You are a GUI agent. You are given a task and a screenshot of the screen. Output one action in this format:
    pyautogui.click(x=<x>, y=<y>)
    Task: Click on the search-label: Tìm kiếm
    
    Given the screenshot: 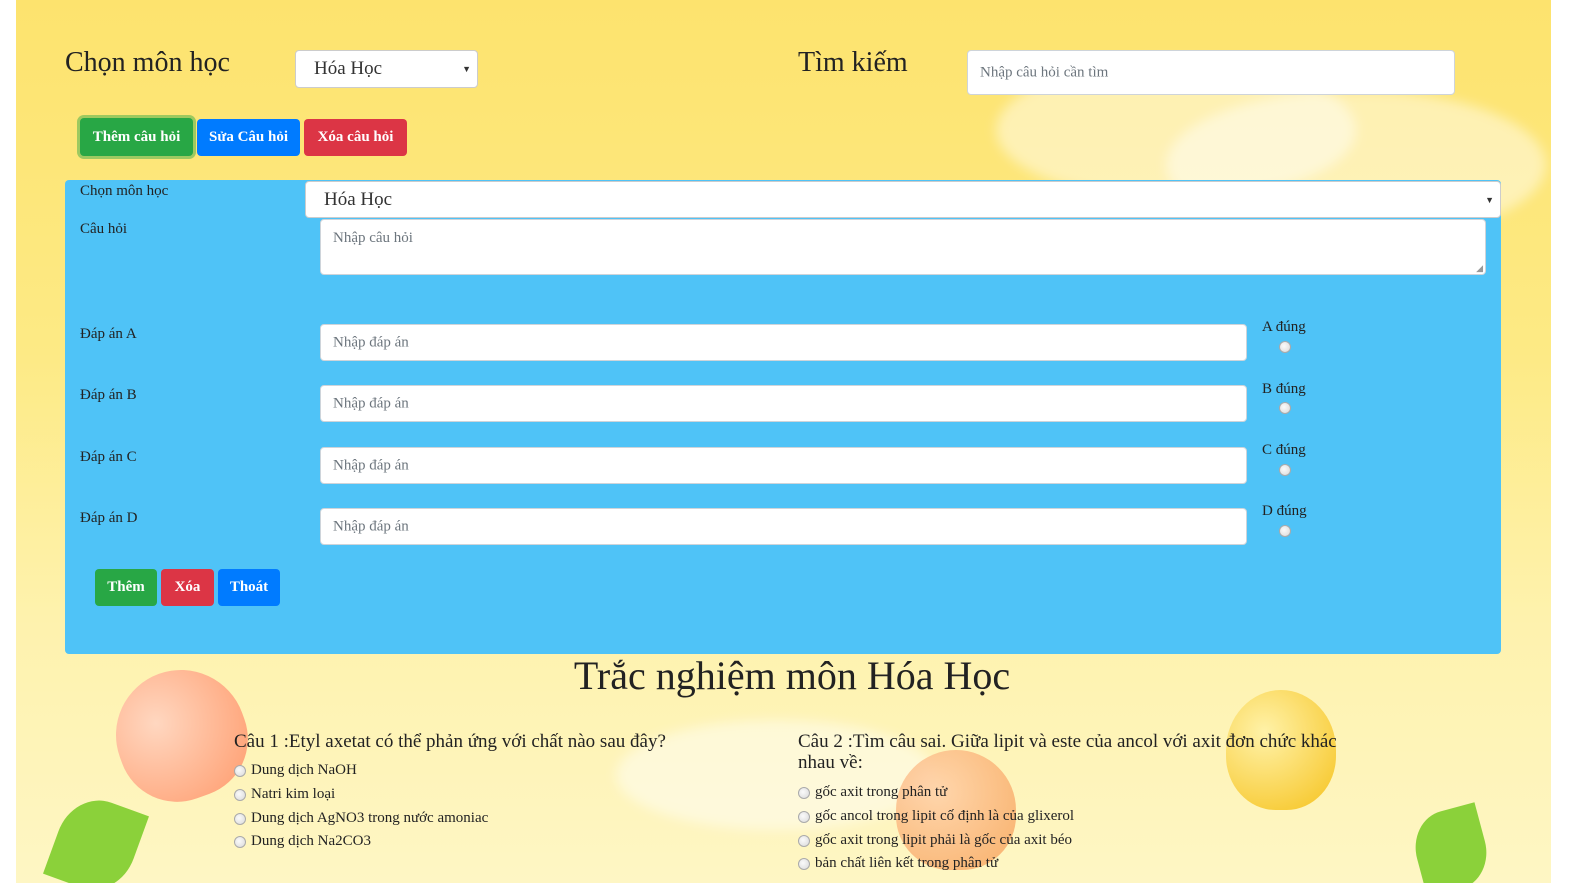 What is the action you would take?
    pyautogui.click(x=853, y=62)
    